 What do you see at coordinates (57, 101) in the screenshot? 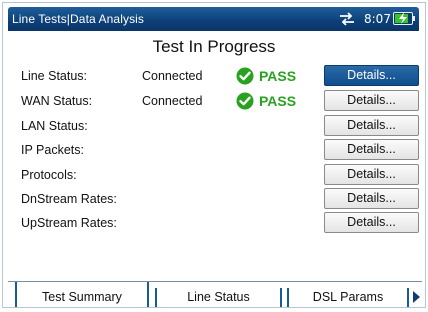
I see `row-label: WAN Status:` at bounding box center [57, 101].